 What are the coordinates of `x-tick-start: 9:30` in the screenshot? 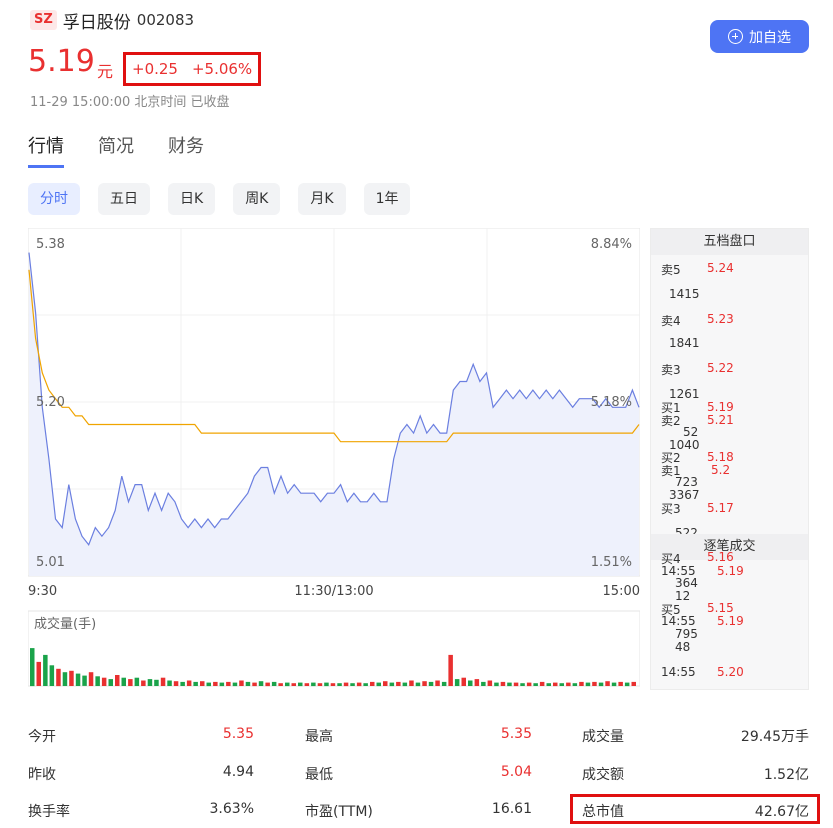 It's located at (42, 591).